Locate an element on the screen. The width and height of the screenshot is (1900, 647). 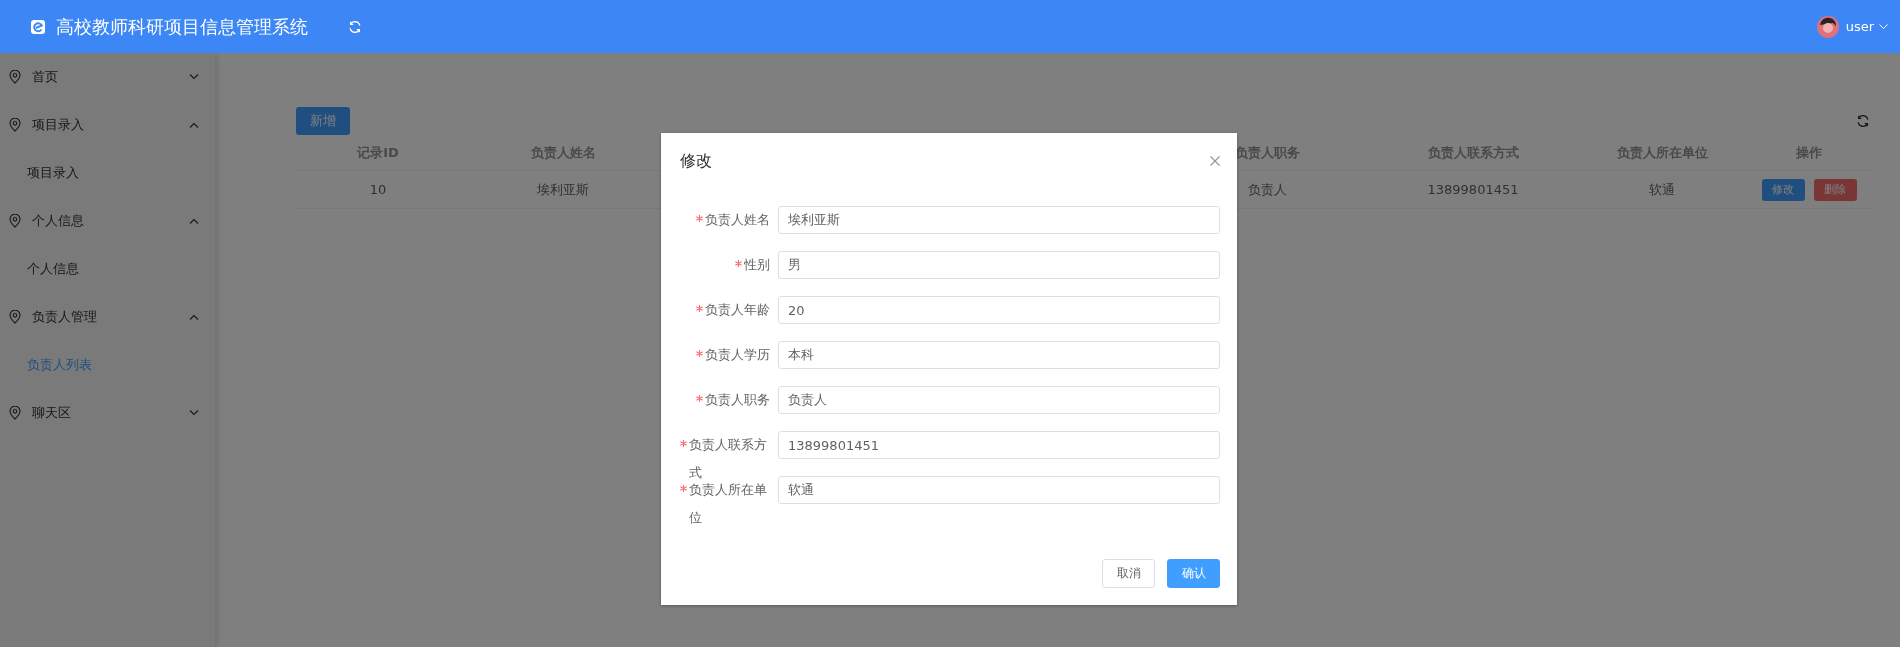
table-cell: 软通 is located at coordinates (1662, 189).